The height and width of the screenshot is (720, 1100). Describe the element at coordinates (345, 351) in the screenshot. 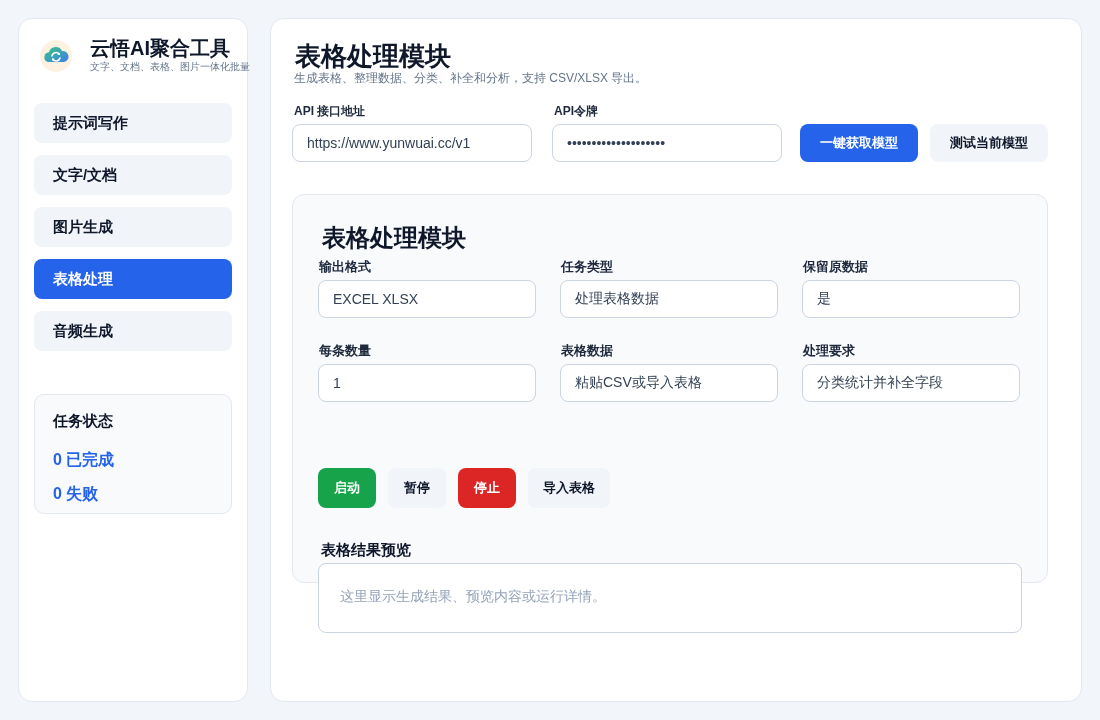

I see `field-label: 每条数量` at that location.